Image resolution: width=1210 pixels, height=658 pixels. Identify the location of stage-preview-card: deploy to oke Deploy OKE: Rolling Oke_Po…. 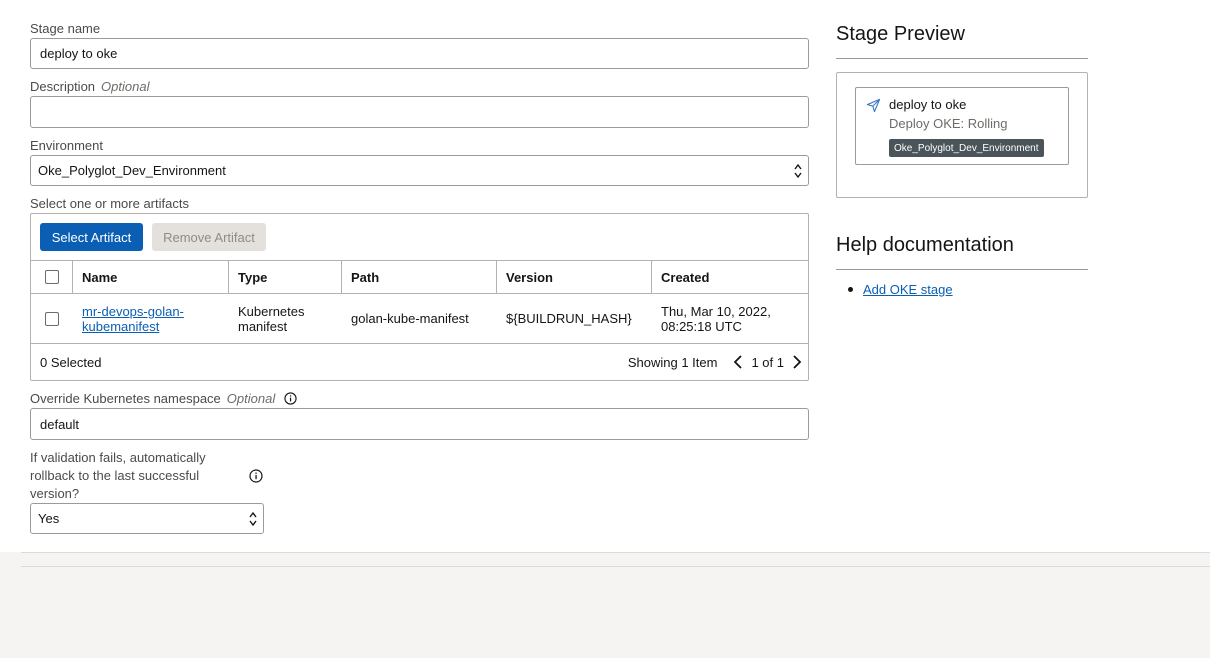
(962, 126).